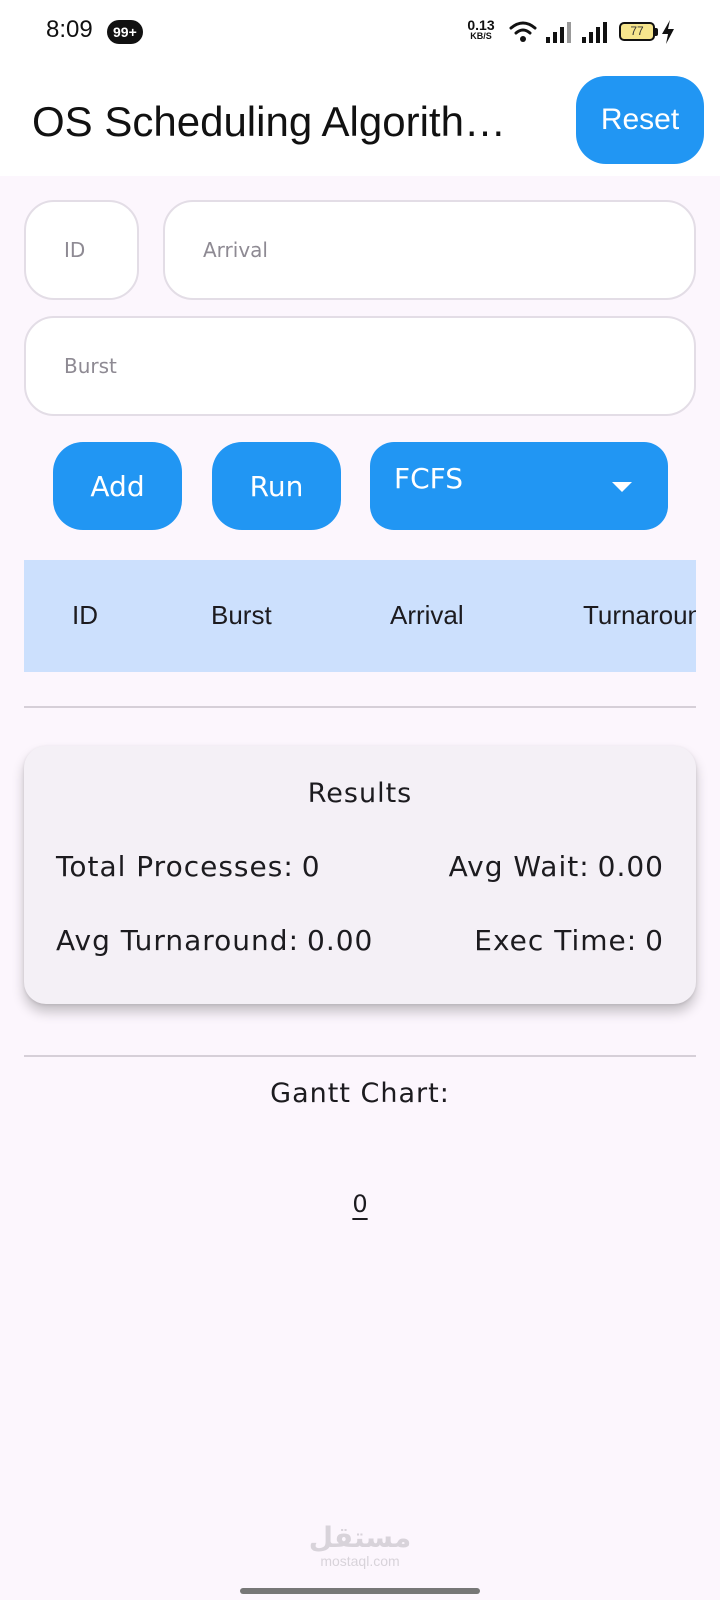 The image size is (720, 1600). Describe the element at coordinates (360, 1537) in the screenshot. I see `watermark-arabic-text: مستقل` at that location.